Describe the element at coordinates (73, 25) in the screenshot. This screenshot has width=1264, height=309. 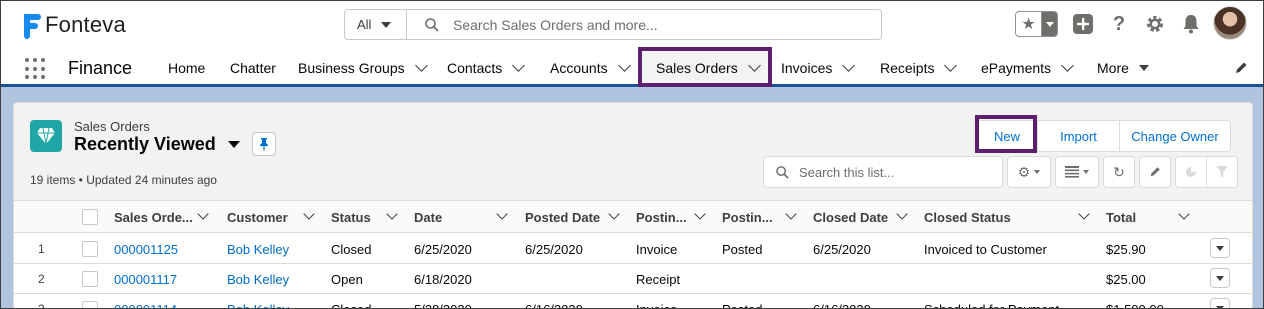
I see `fonteva-logo: Fonteva` at that location.